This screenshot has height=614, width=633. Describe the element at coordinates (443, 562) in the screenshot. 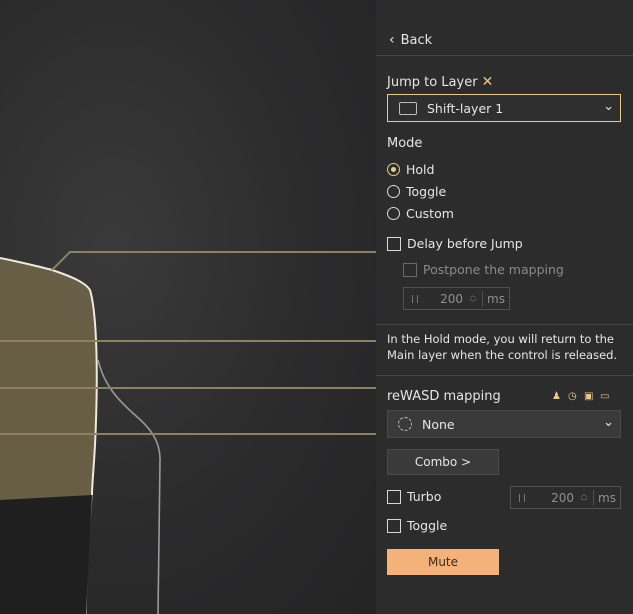

I see `mute-button: Mute` at that location.